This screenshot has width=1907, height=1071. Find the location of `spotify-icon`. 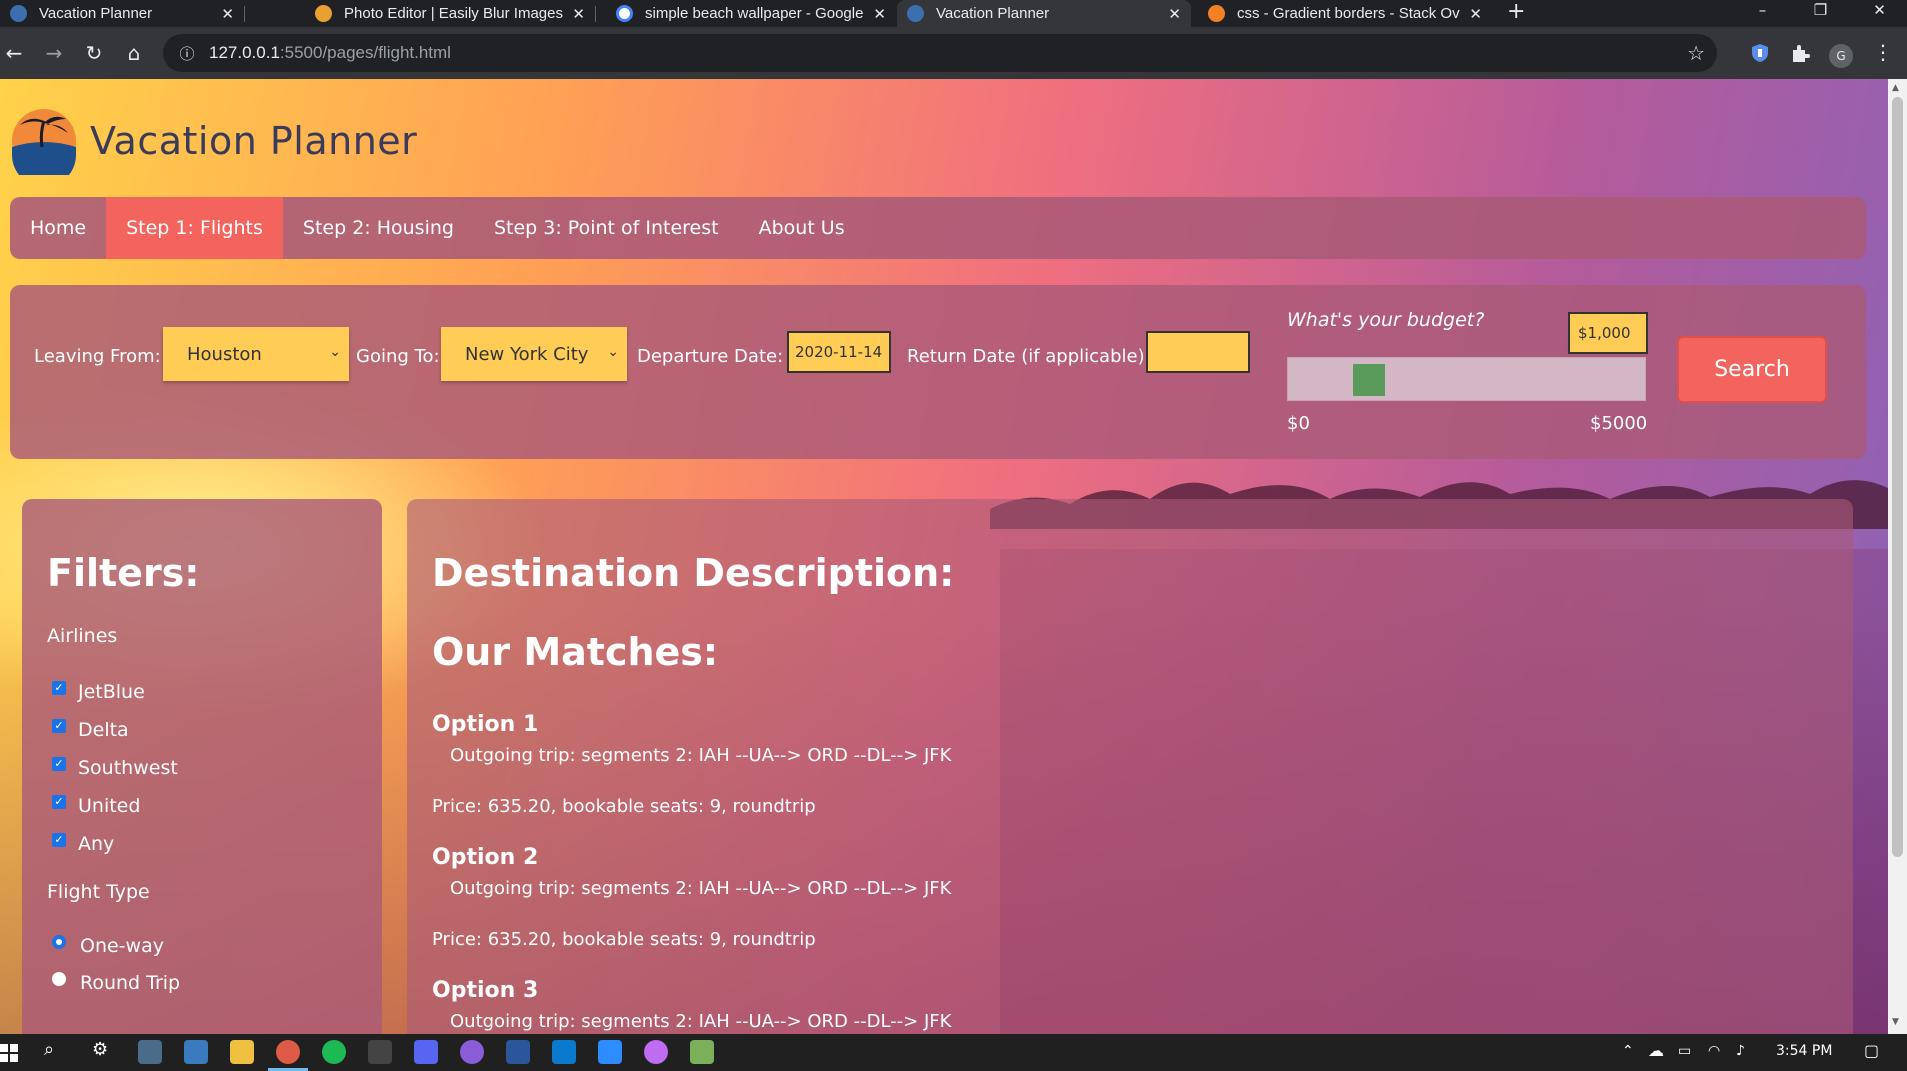

spotify-icon is located at coordinates (334, 1052).